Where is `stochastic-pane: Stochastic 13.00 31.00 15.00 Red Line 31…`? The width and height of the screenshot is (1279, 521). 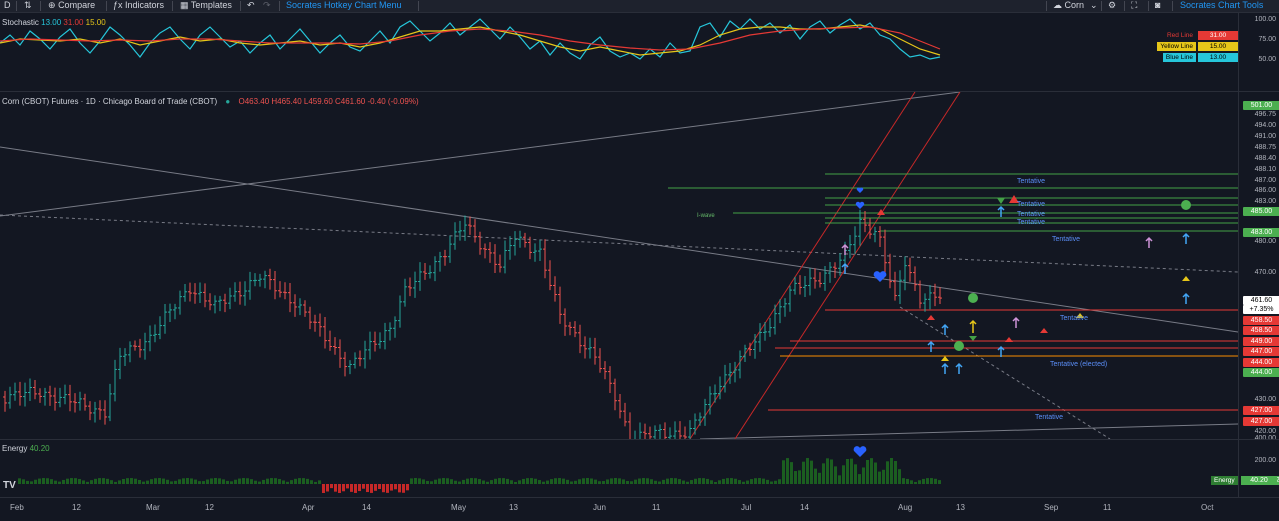
stochastic-pane: Stochastic 13.00 31.00 15.00 Red Line 31… is located at coordinates (619, 52).